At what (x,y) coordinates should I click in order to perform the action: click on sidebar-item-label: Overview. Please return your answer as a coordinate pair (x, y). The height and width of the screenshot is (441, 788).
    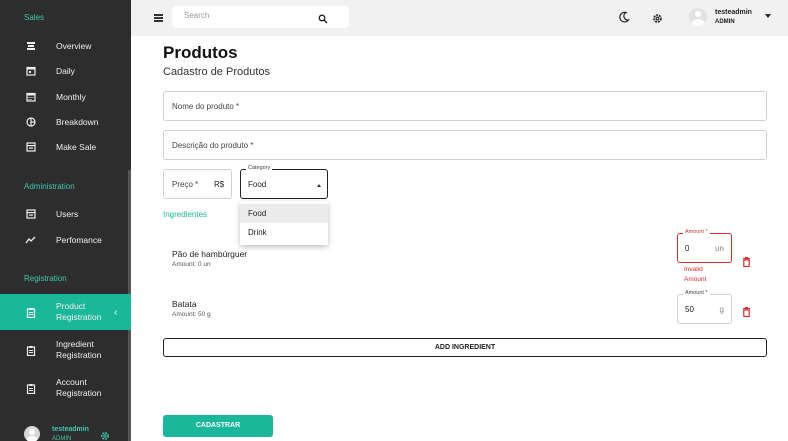
    Looking at the image, I should click on (74, 45).